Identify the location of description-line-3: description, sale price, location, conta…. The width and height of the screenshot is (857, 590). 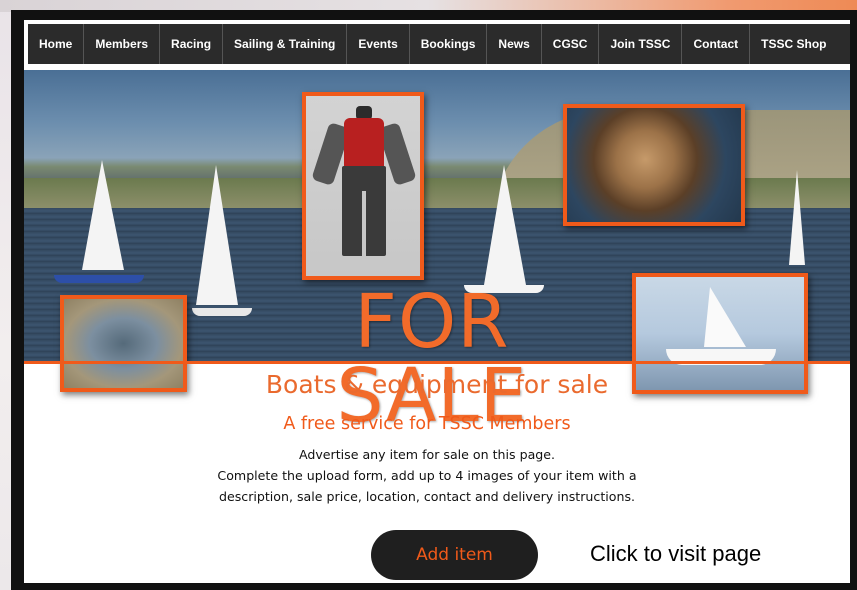
(427, 496).